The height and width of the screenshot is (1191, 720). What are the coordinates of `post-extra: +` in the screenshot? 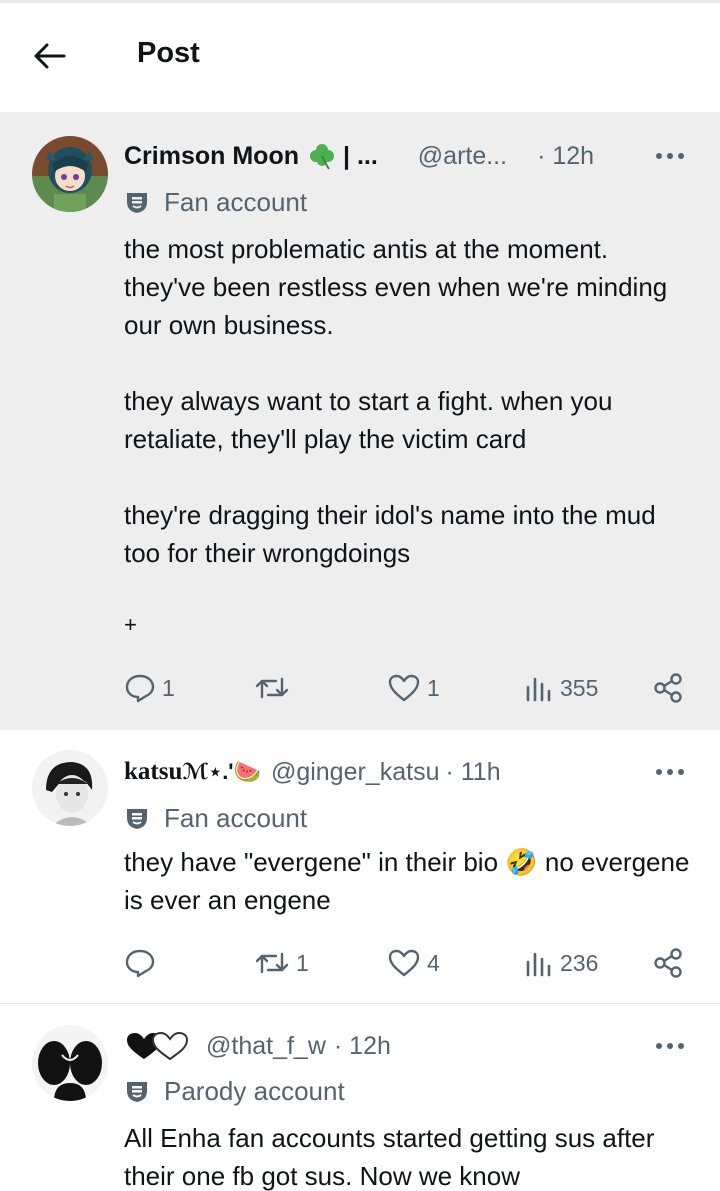 It's located at (130, 624).